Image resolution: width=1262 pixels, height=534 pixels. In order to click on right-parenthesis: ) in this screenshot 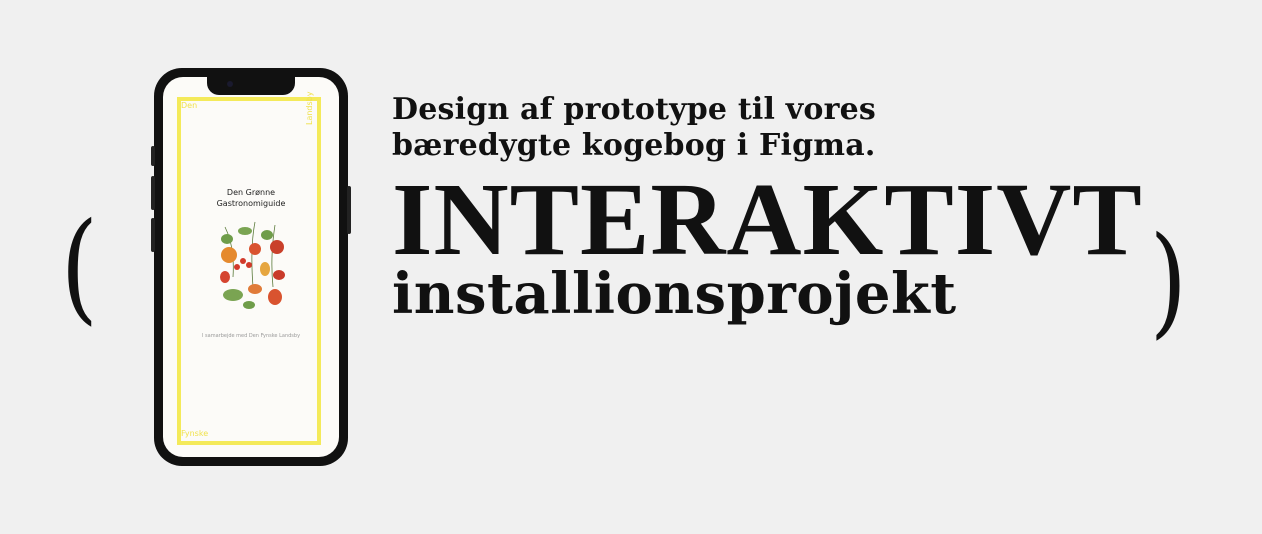, I will do `click(1168, 281)`.